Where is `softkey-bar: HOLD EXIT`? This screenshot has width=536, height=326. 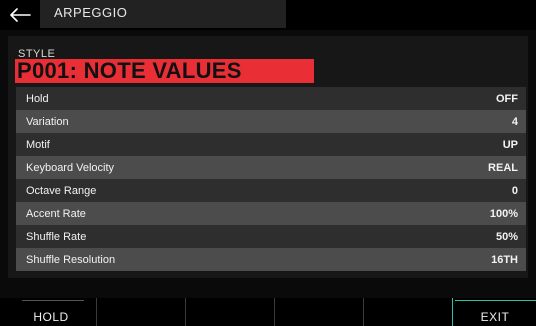
softkey-bar: HOLD EXIT is located at coordinates (268, 312).